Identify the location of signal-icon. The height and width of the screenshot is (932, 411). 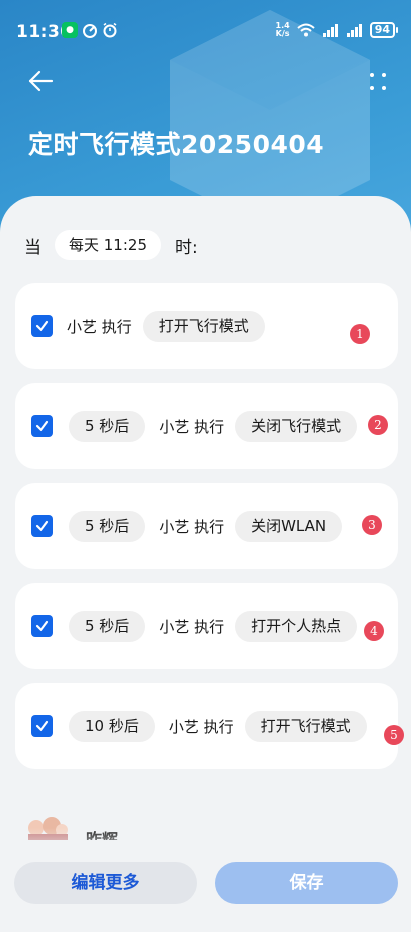
(330, 30).